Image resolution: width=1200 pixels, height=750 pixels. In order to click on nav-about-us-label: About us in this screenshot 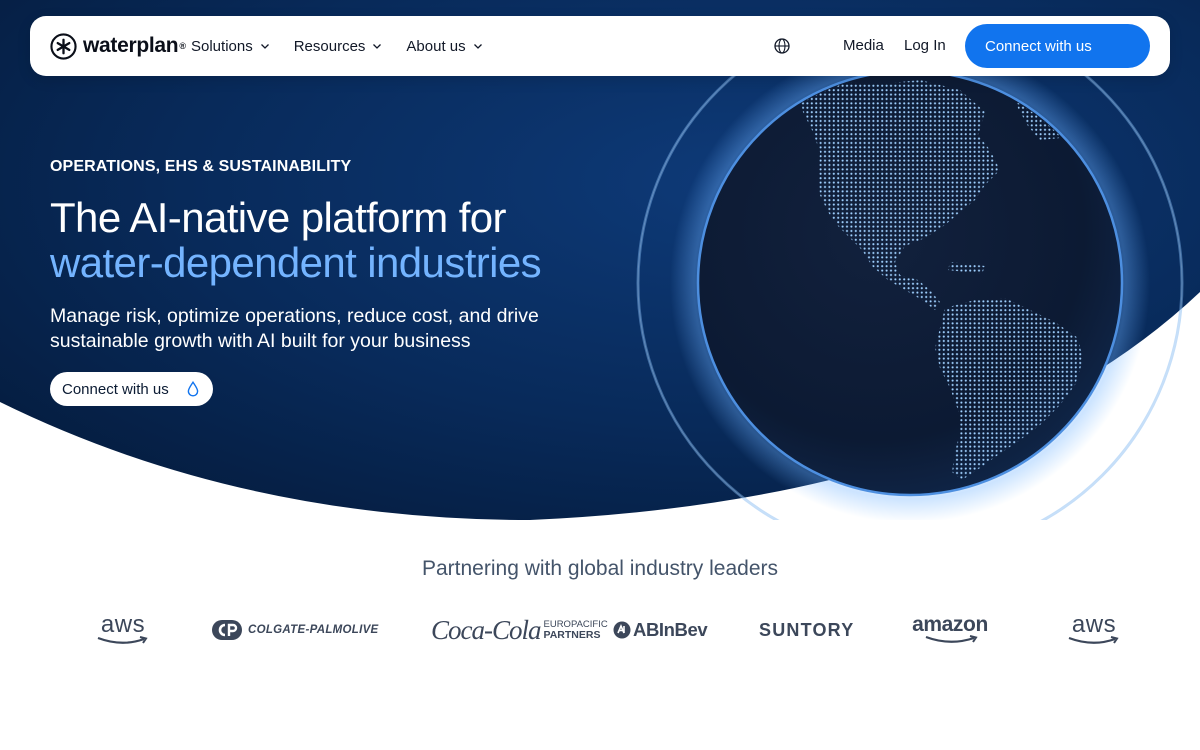, I will do `click(436, 46)`.